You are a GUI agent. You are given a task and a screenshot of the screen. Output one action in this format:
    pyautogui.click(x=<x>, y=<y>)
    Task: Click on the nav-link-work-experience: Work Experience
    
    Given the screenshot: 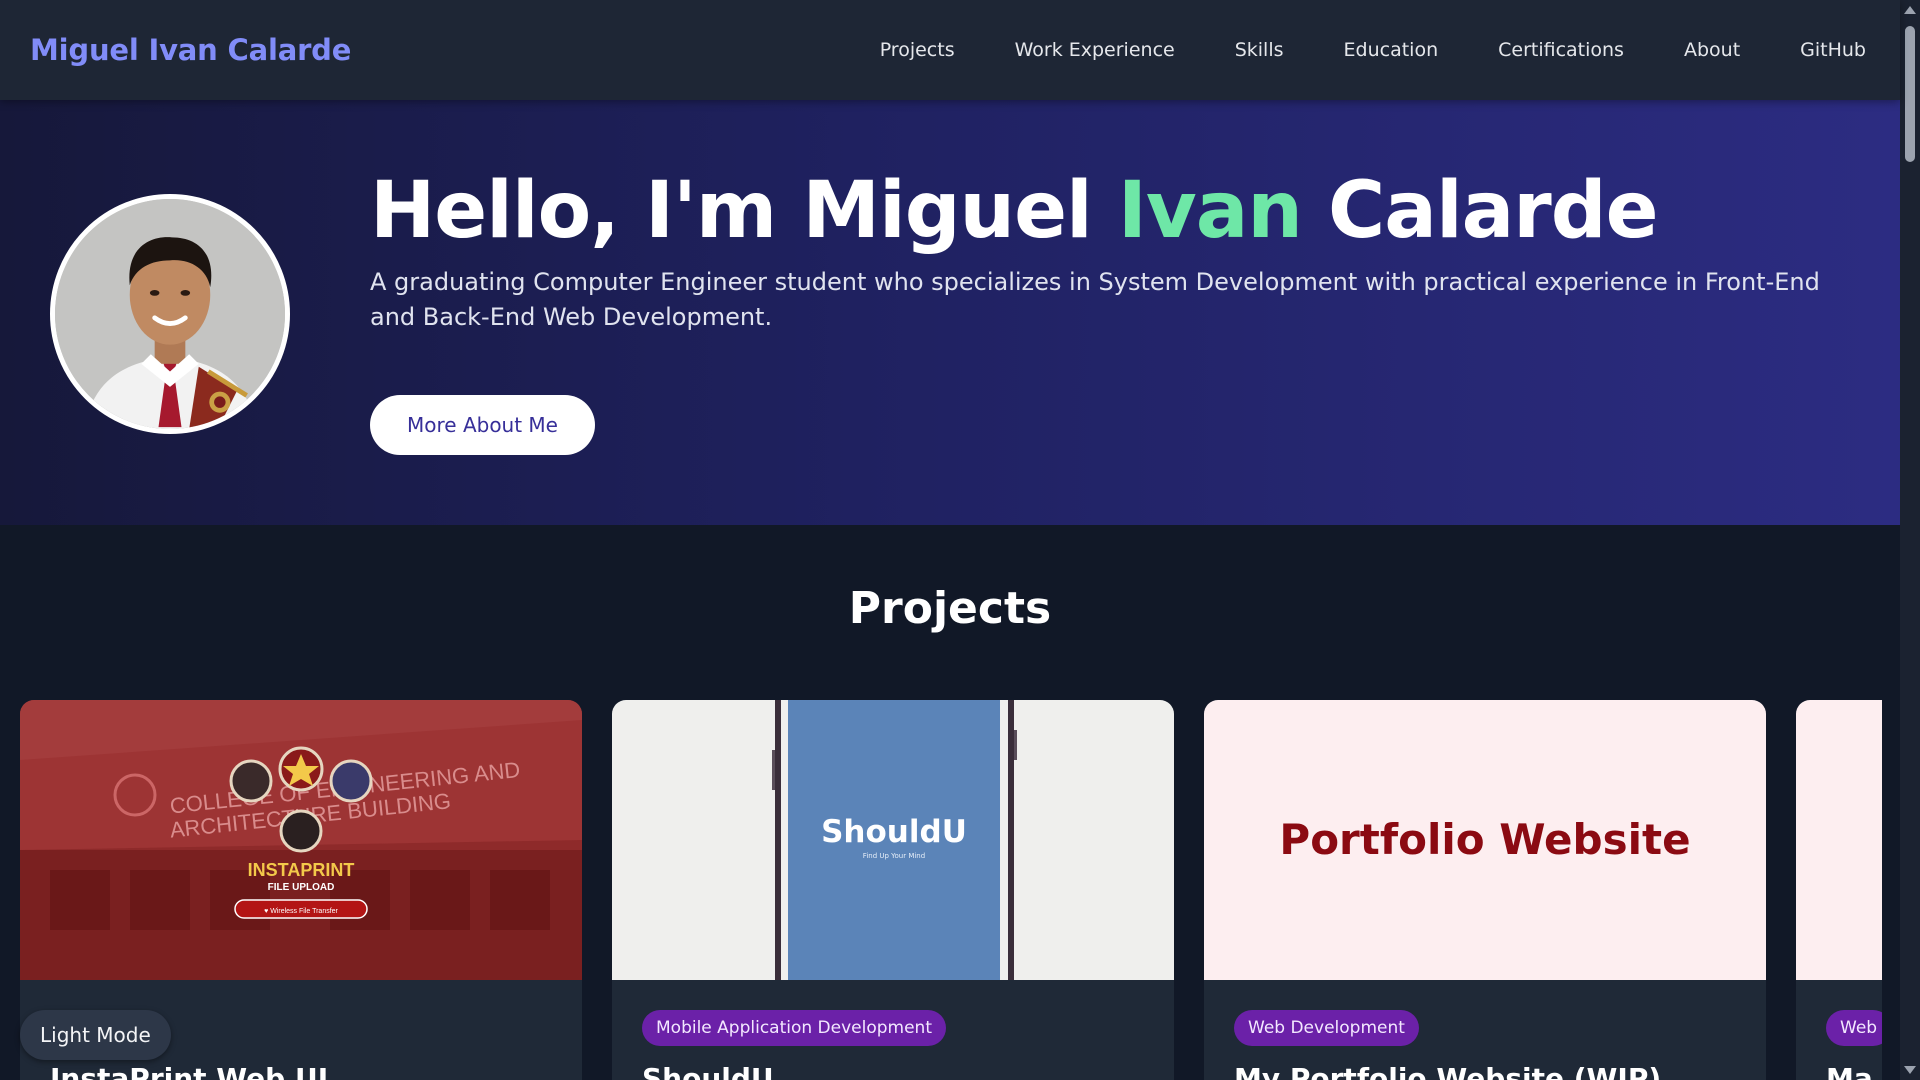 What is the action you would take?
    pyautogui.click(x=1095, y=50)
    